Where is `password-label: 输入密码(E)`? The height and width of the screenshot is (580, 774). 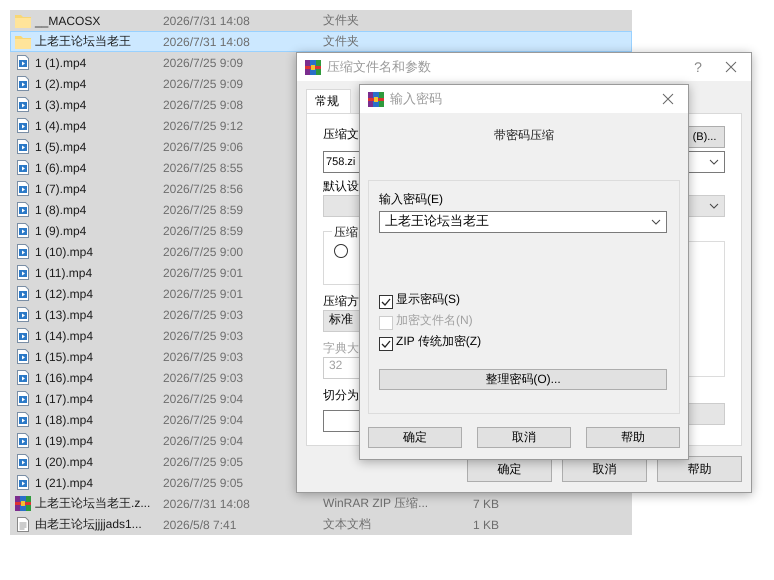 password-label: 输入密码(E) is located at coordinates (411, 199).